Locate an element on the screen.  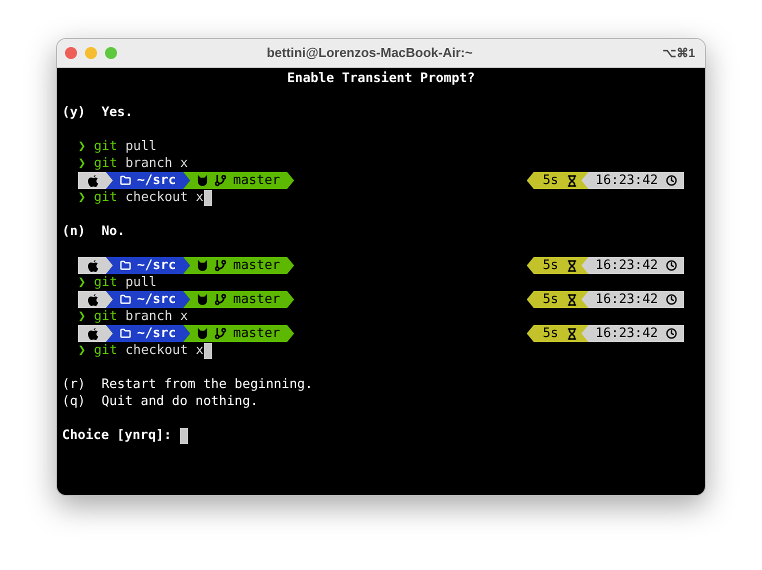
window-shortcut: ⌥⌘1 is located at coordinates (679, 53).